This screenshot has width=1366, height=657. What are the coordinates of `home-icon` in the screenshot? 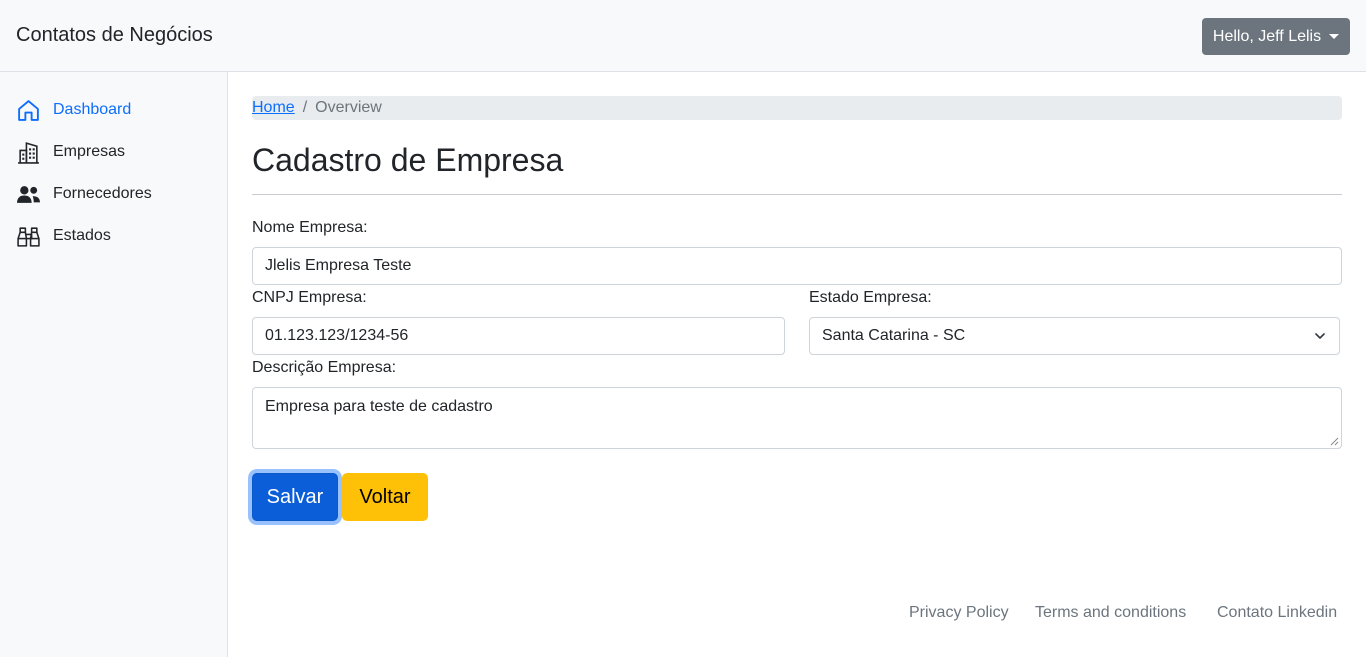 It's located at (28, 110).